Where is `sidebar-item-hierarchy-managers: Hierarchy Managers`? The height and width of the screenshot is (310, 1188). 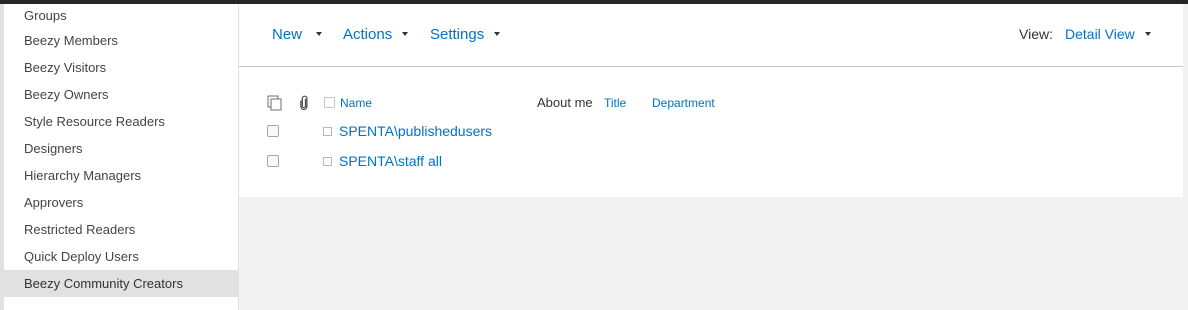 sidebar-item-hierarchy-managers: Hierarchy Managers is located at coordinates (121, 175).